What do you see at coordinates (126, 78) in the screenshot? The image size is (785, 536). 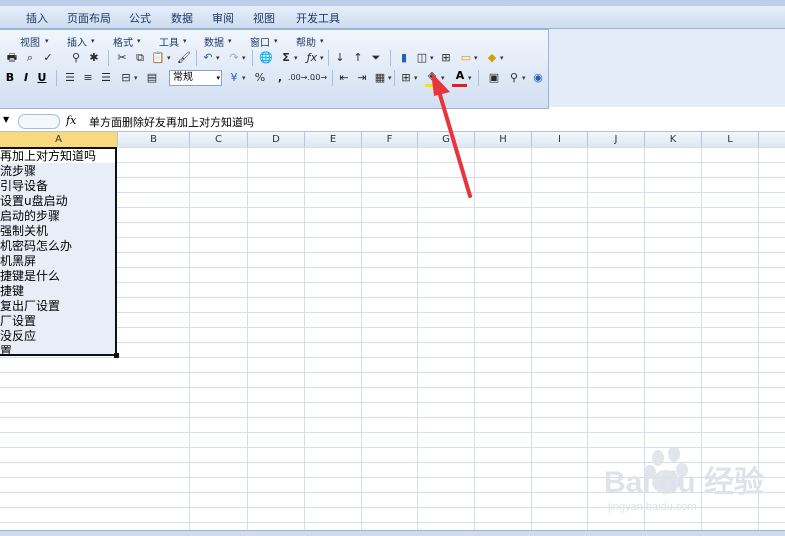 I see `merge-center-icon: ⊟` at bounding box center [126, 78].